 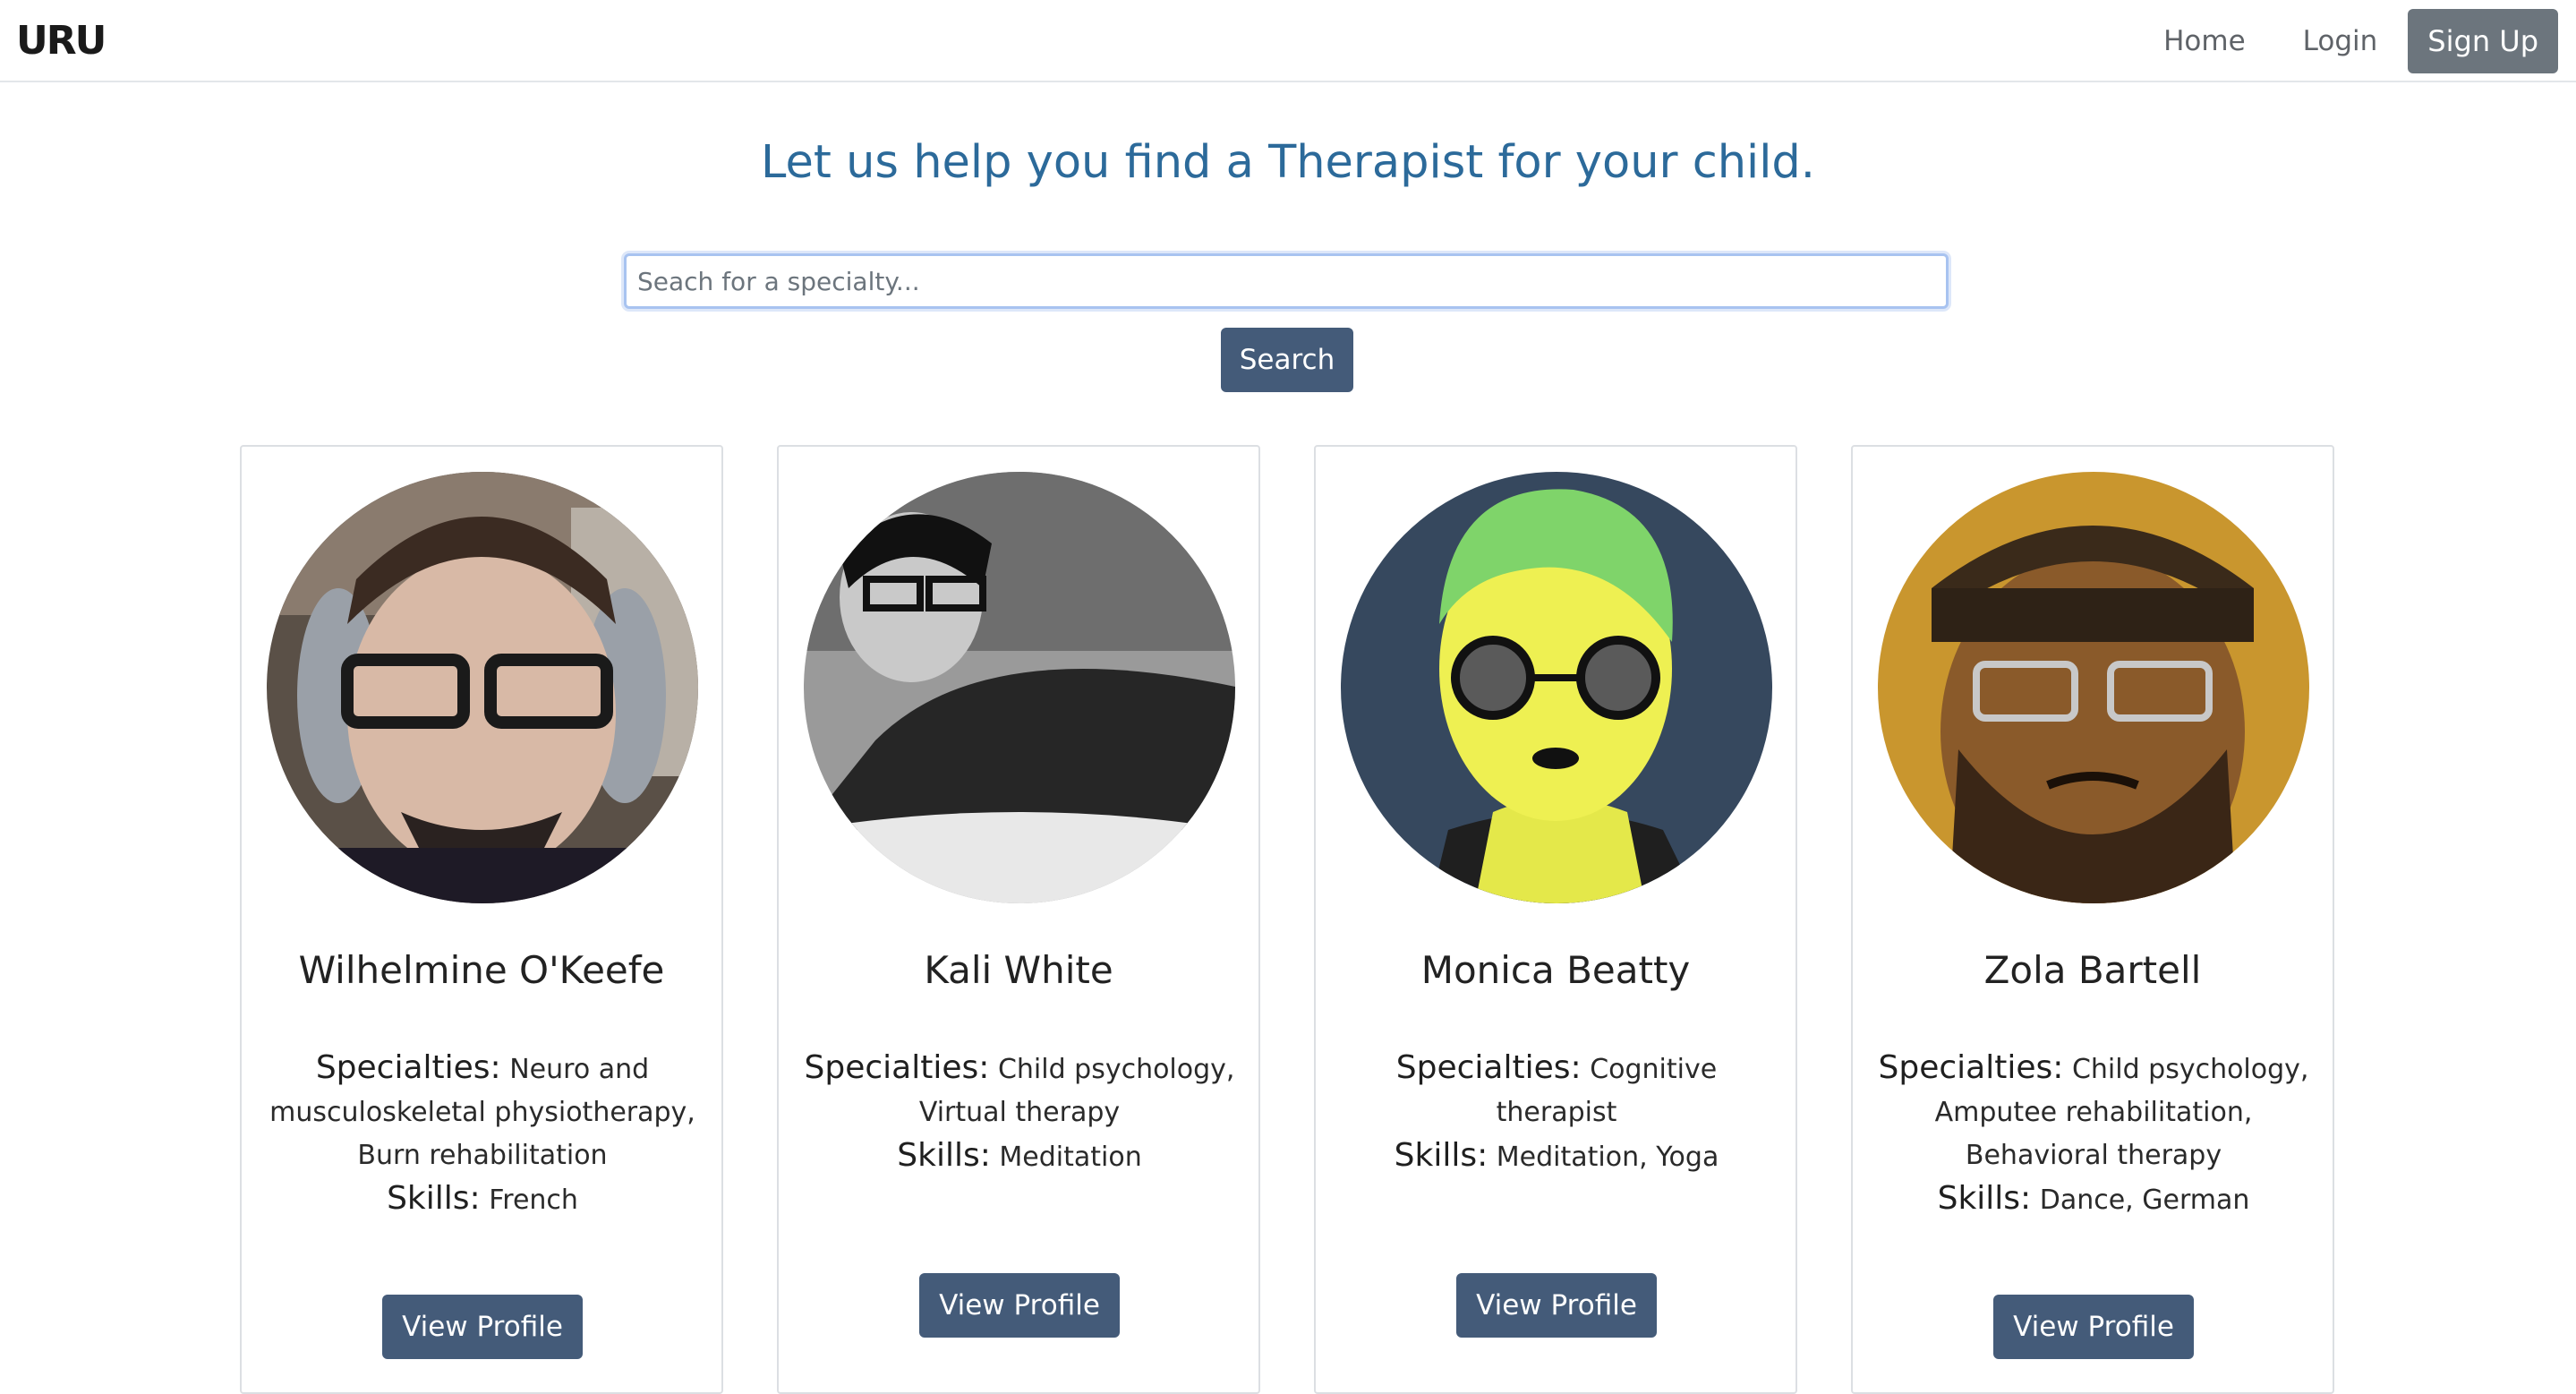 What do you see at coordinates (1018, 970) in the screenshot?
I see `therapist-name: Kali White` at bounding box center [1018, 970].